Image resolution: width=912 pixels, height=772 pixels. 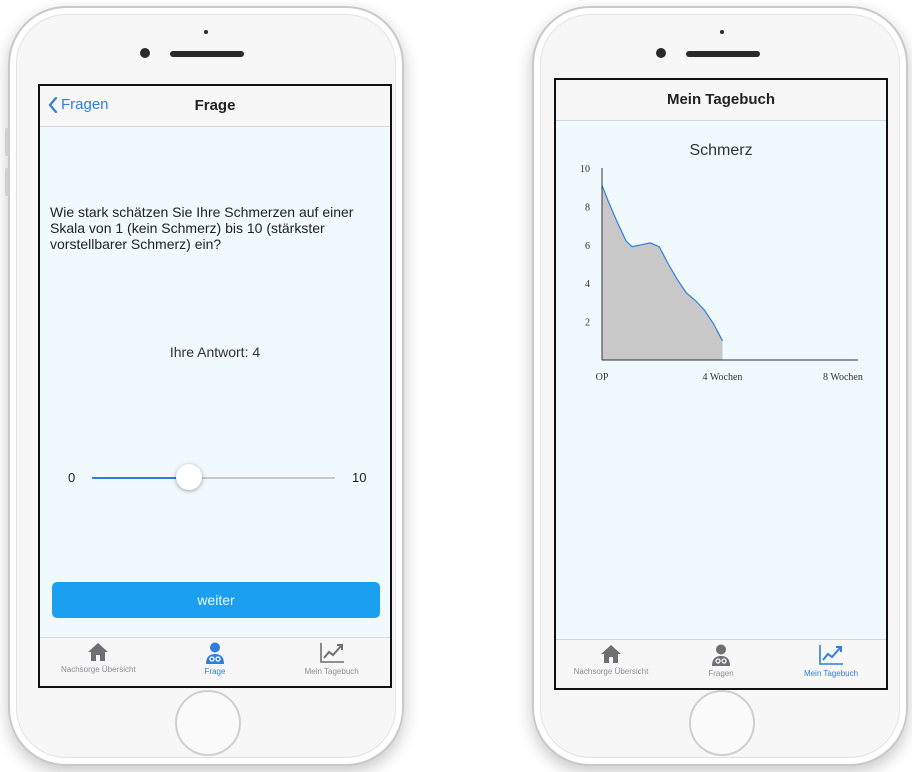 I want to click on navigation-bar: Mein Tagebuch, so click(x=721, y=100).